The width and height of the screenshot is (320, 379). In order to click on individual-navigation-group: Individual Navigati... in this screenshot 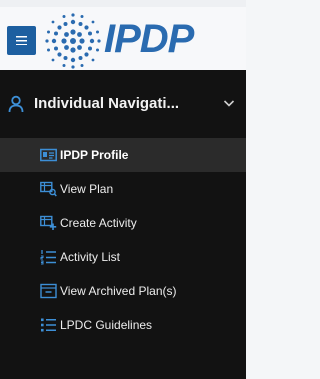, I will do `click(123, 104)`.